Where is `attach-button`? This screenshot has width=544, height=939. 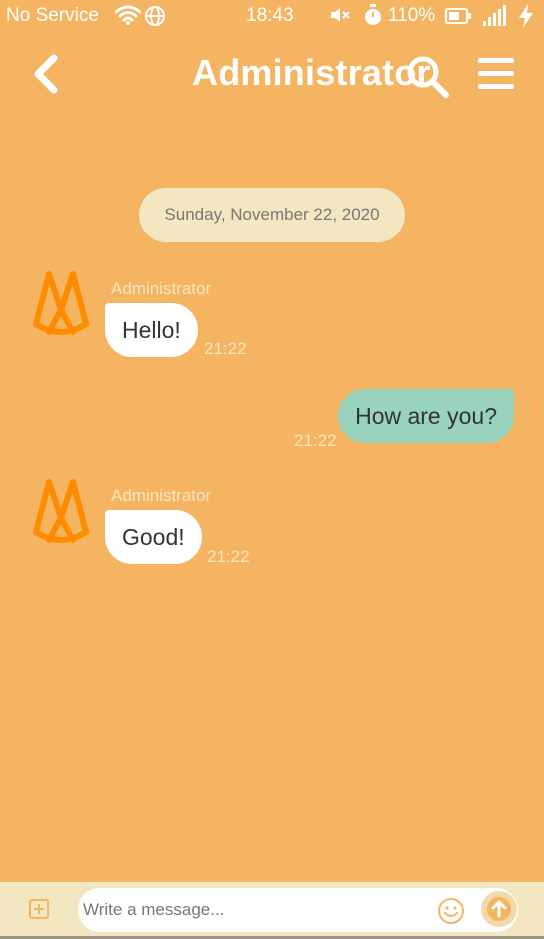
attach-button is located at coordinates (39, 909).